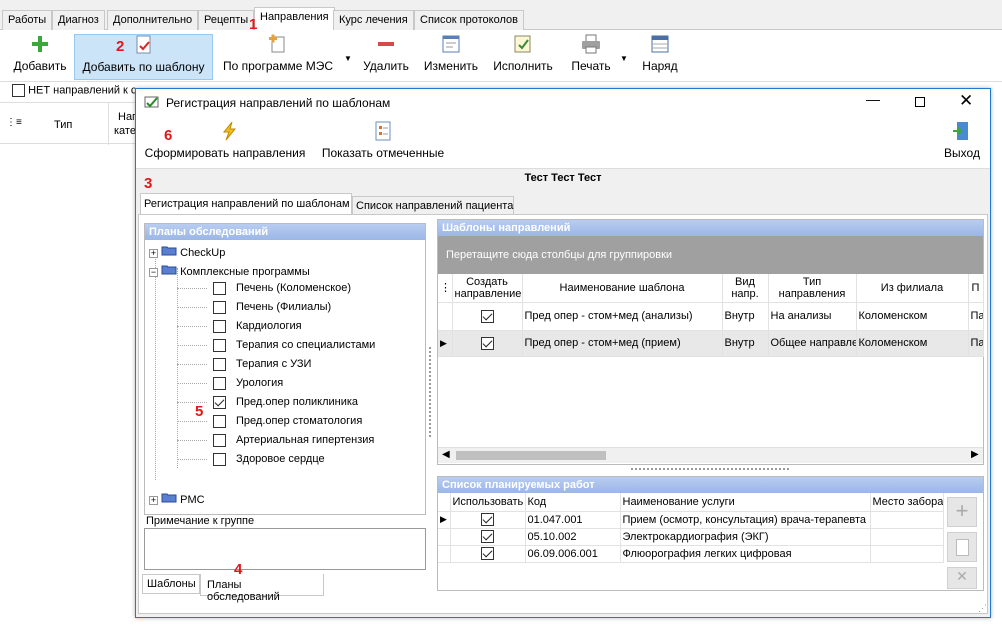  I want to click on print-button: Печать, so click(591, 57).